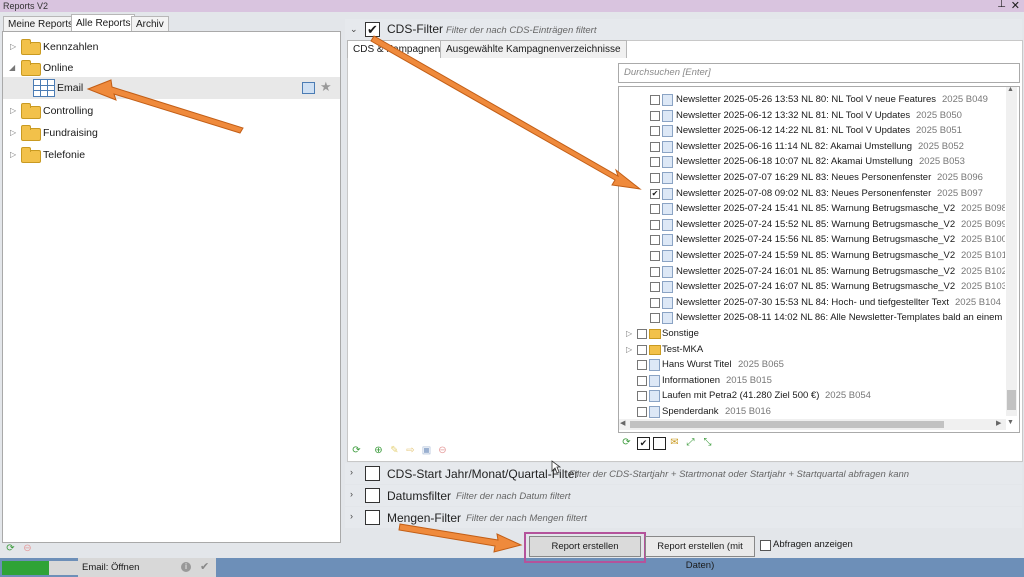 The image size is (1024, 577). Describe the element at coordinates (506, 112) in the screenshot. I see `annotation-arrow-cds` at that location.